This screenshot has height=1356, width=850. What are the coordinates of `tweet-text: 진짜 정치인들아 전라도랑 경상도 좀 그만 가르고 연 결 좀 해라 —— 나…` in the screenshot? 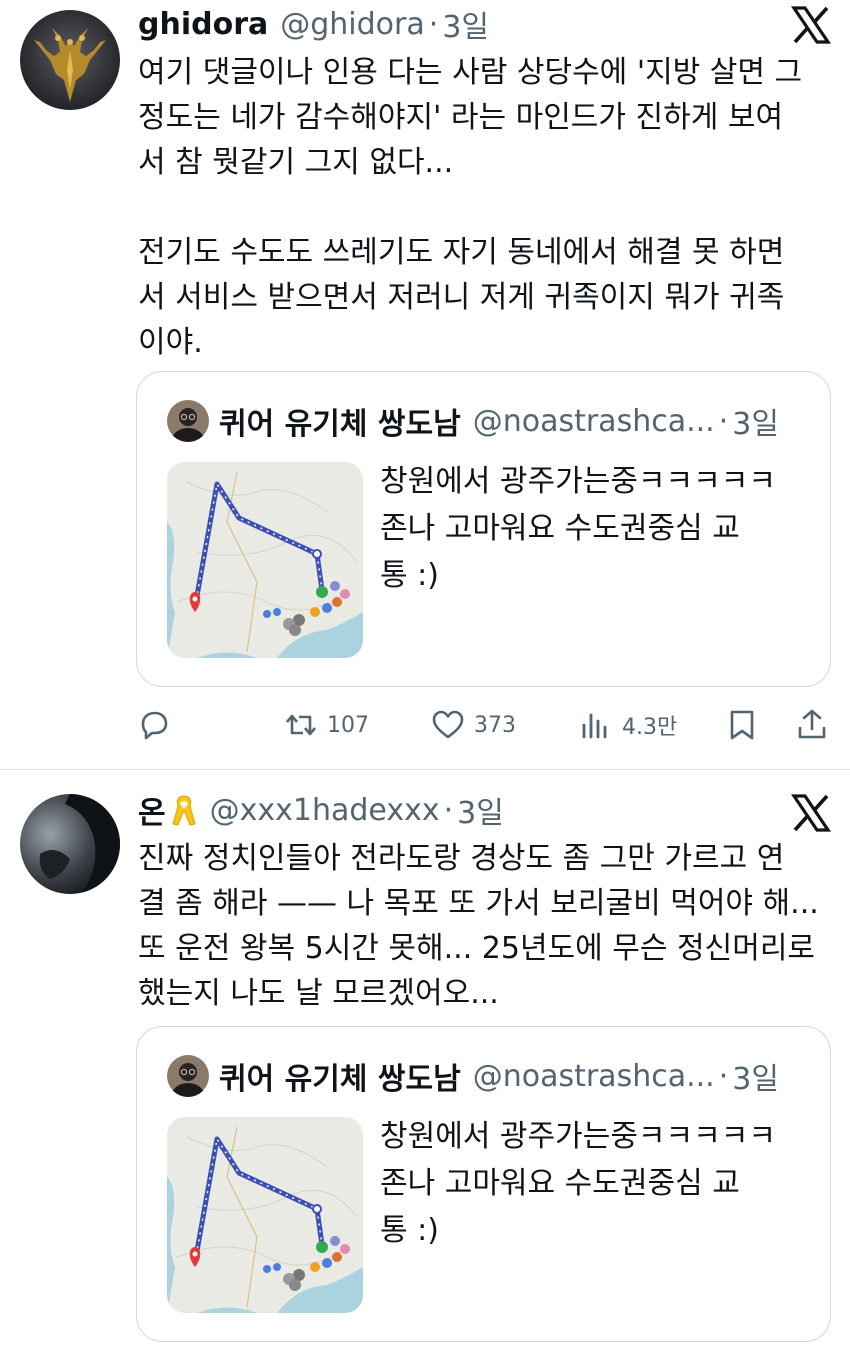 It's located at (478, 926).